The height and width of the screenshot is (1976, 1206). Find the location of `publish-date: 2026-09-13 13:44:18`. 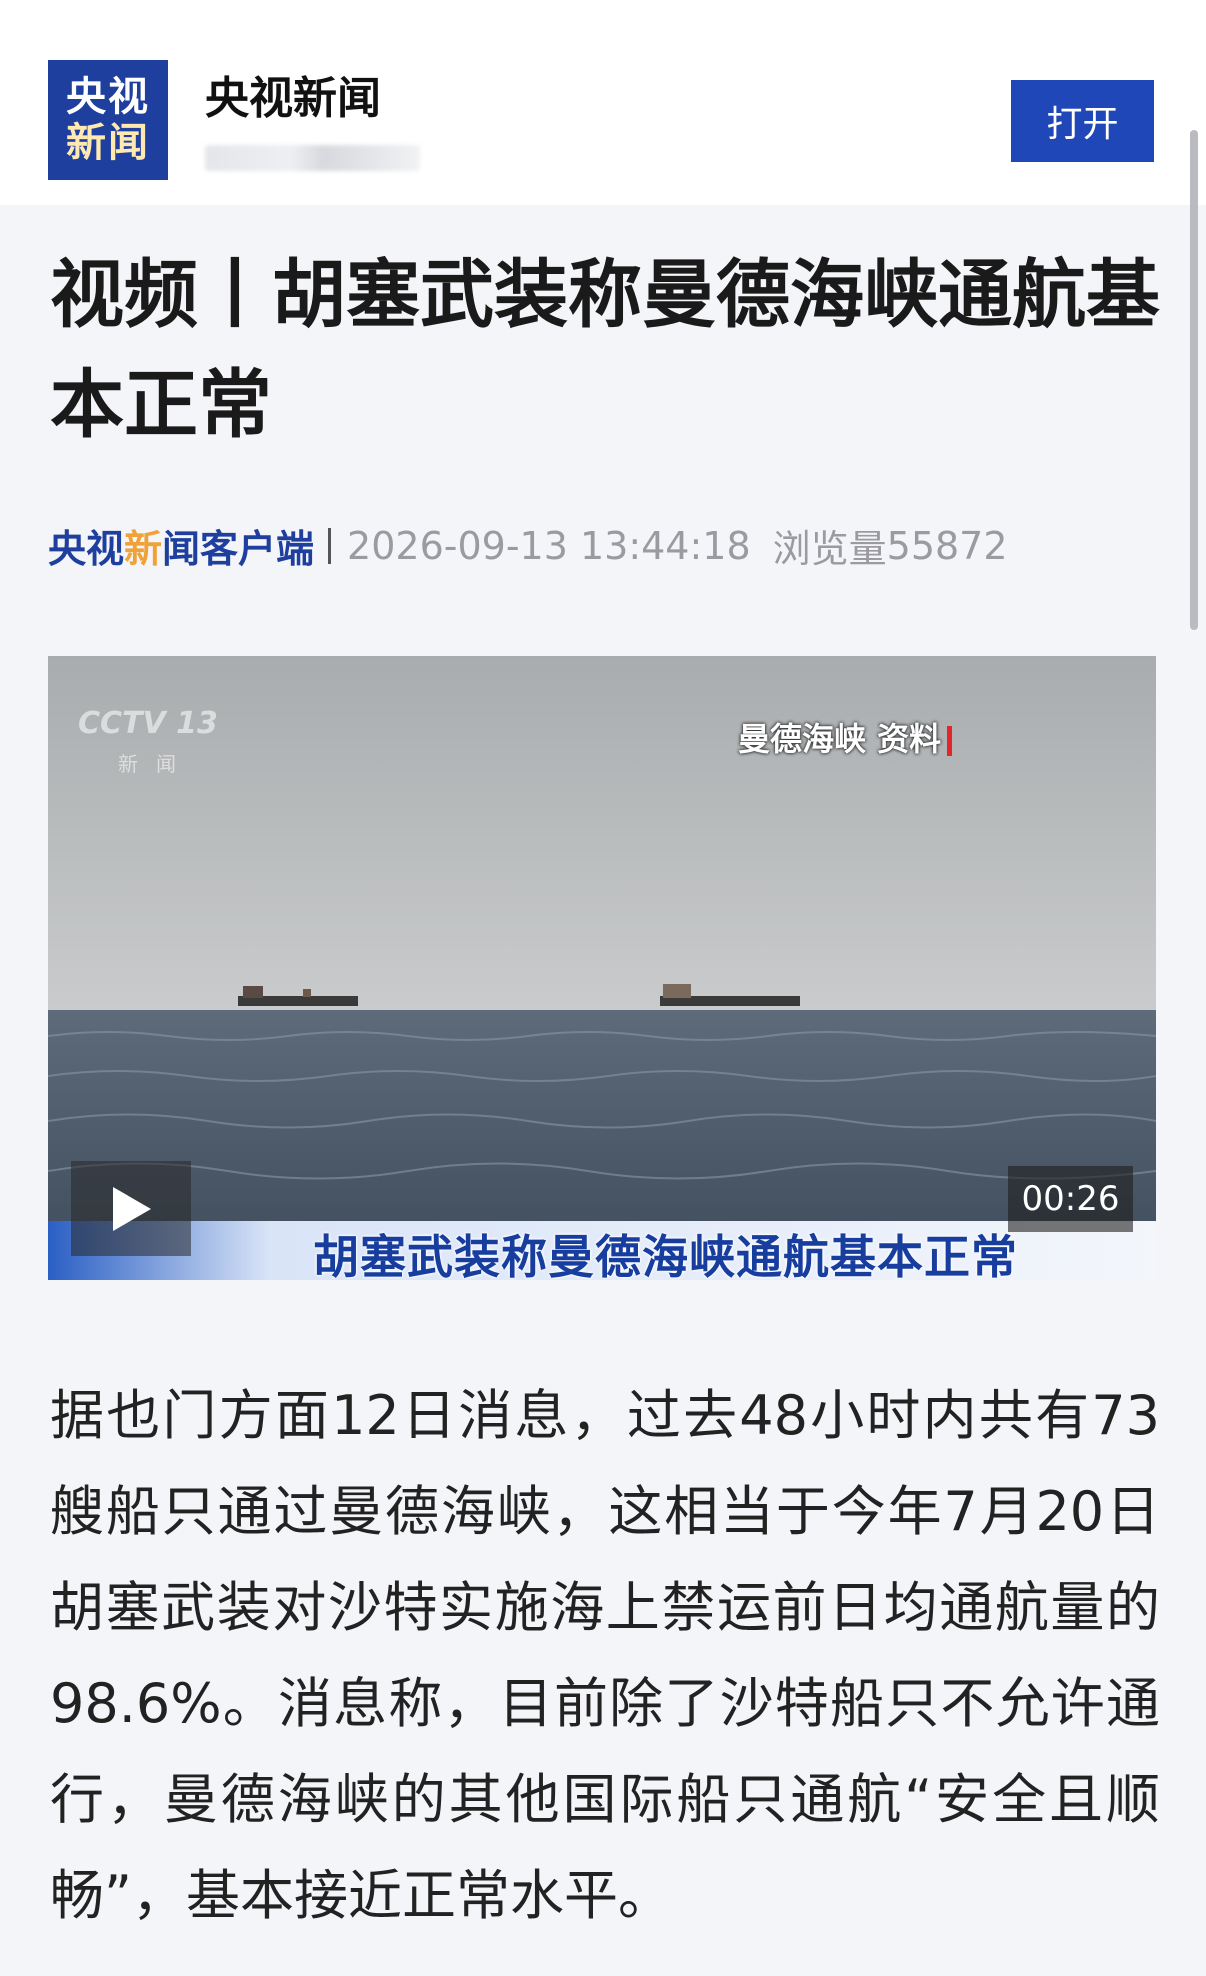

publish-date: 2026-09-13 13:44:18 is located at coordinates (549, 545).